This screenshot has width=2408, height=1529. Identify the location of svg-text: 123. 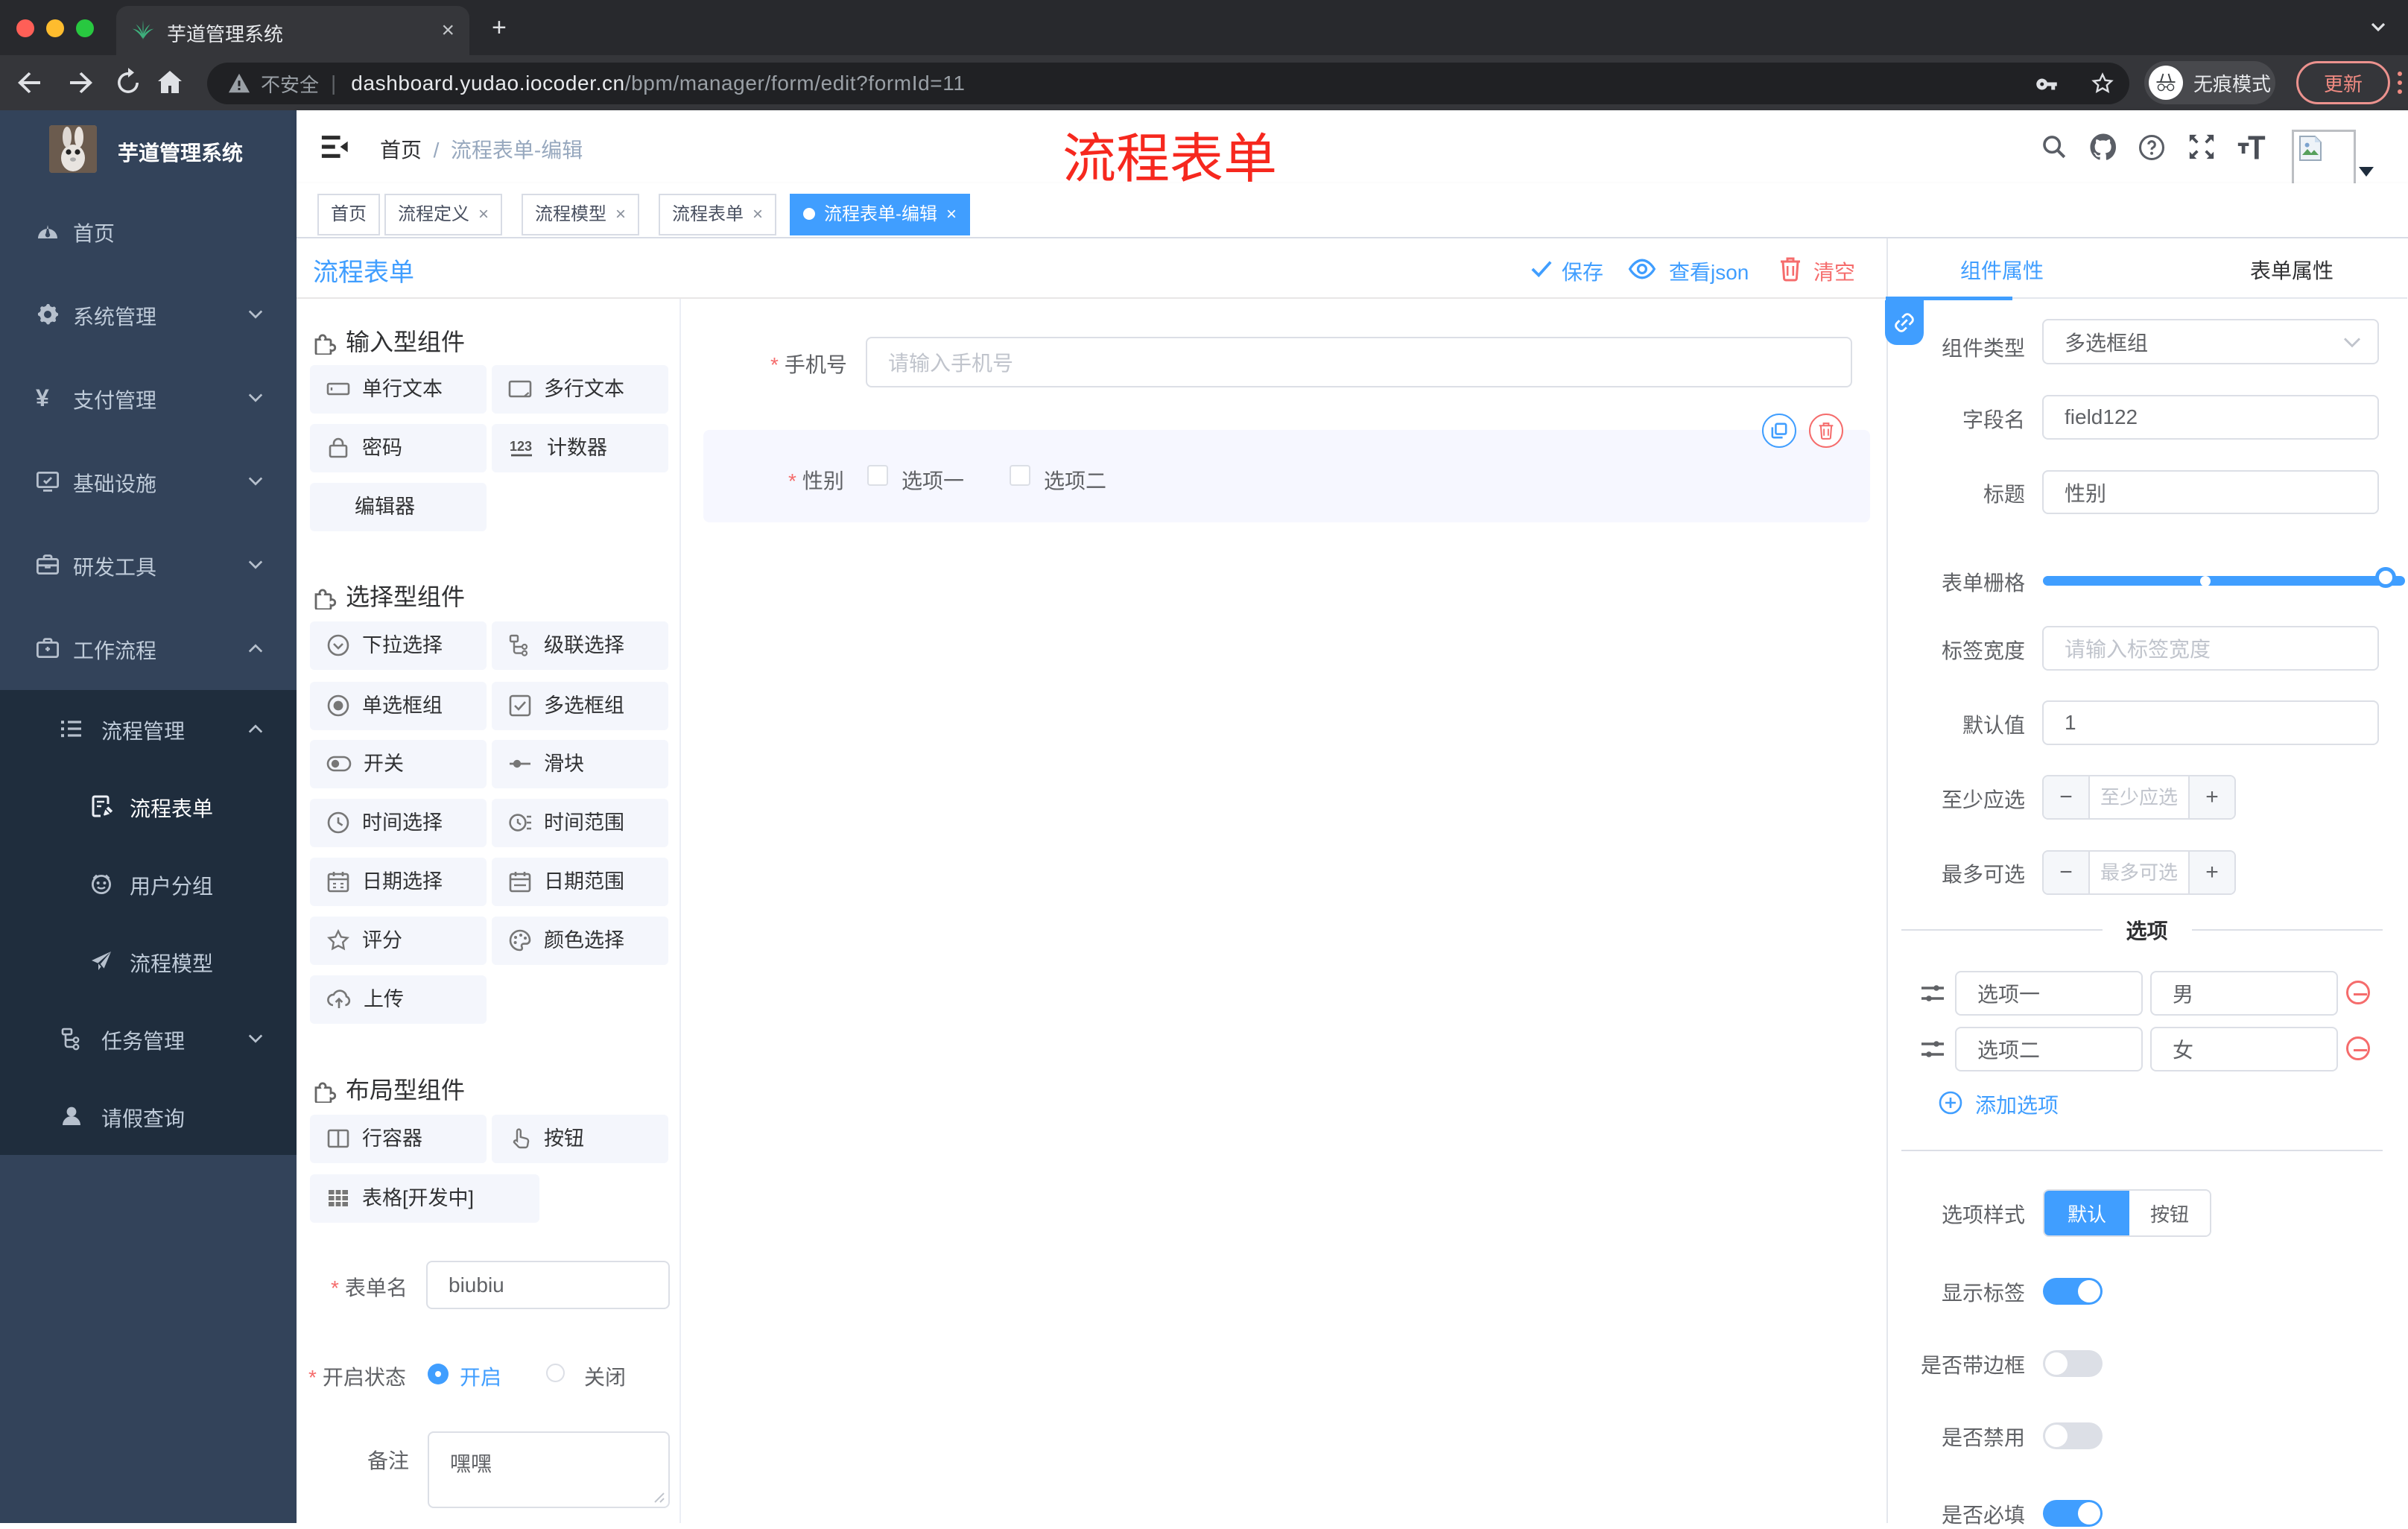
(521, 446).